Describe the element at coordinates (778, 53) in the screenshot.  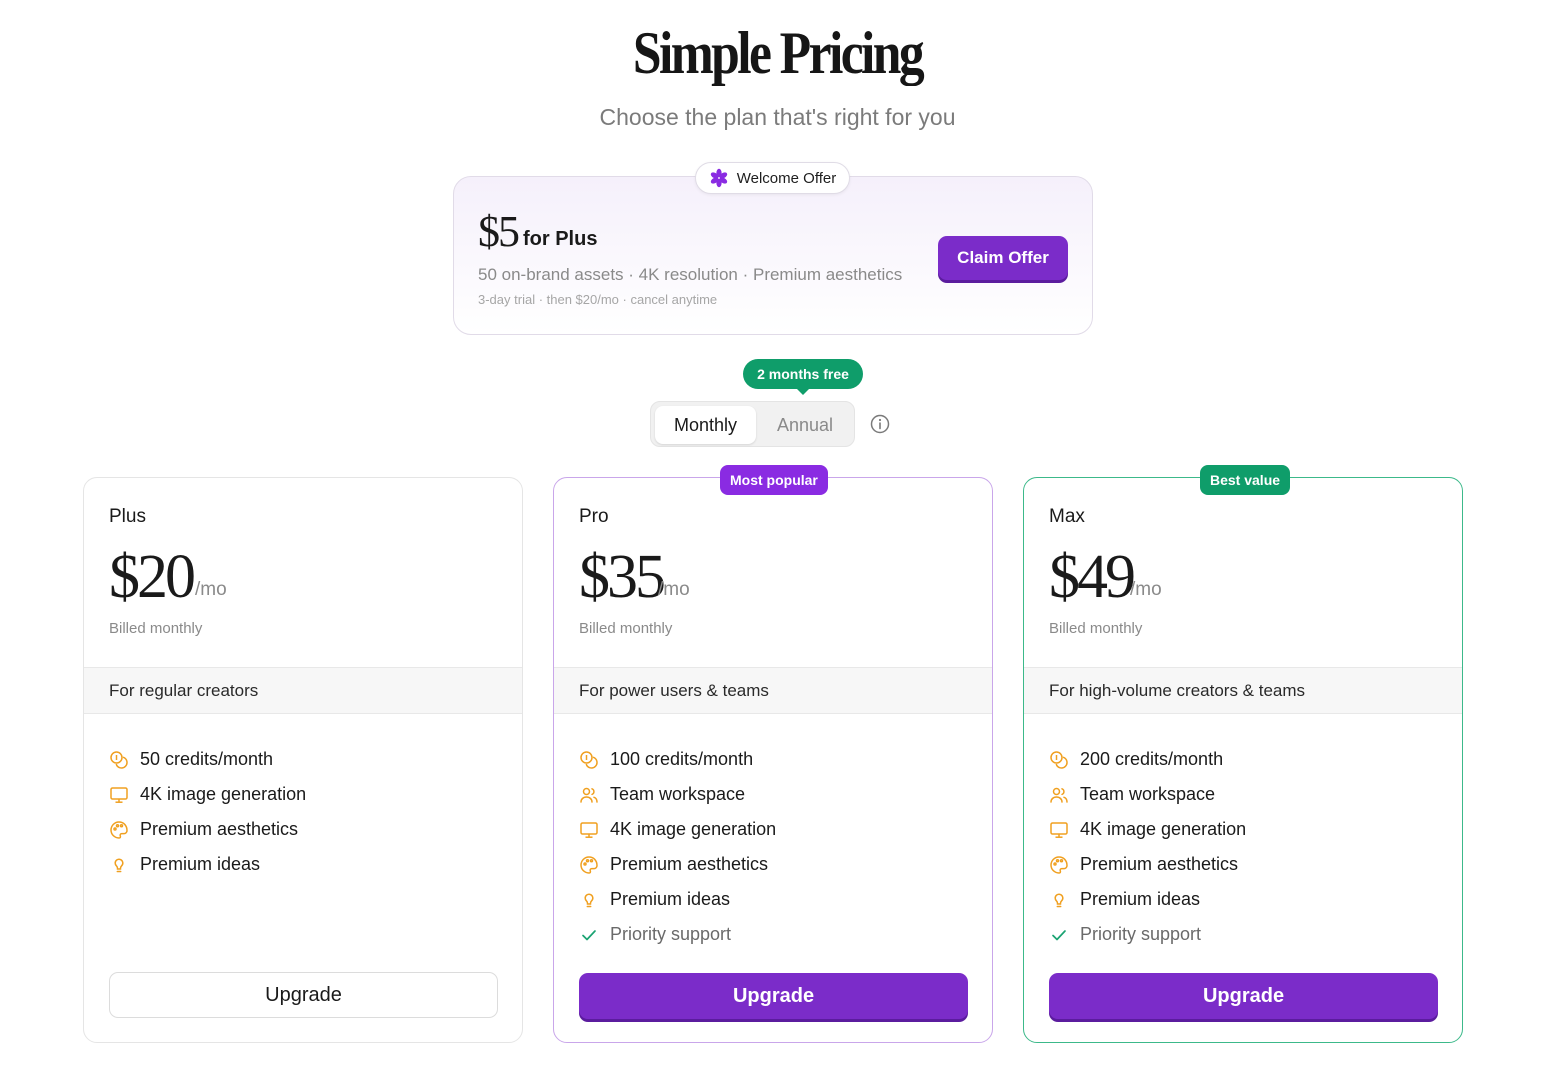
I see `page-title: Simple Pricing` at that location.